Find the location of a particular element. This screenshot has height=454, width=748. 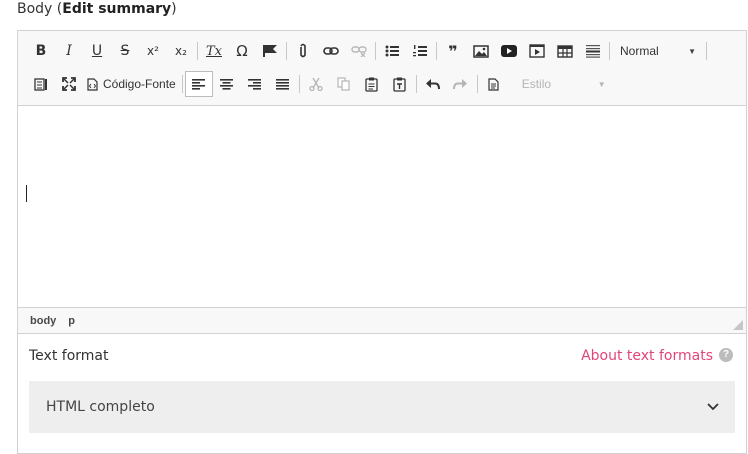

superscript-button: x² is located at coordinates (153, 51).